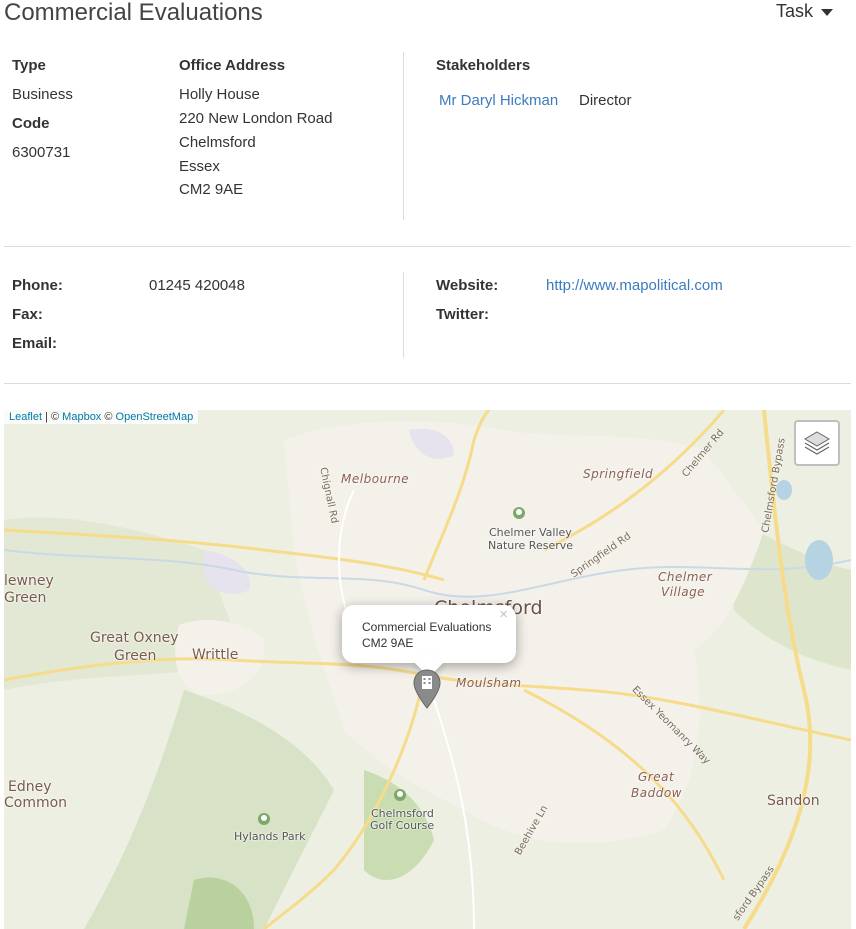 This screenshot has width=856, height=929. What do you see at coordinates (25, 417) in the screenshot?
I see `leaflet-link: Leaflet` at bounding box center [25, 417].